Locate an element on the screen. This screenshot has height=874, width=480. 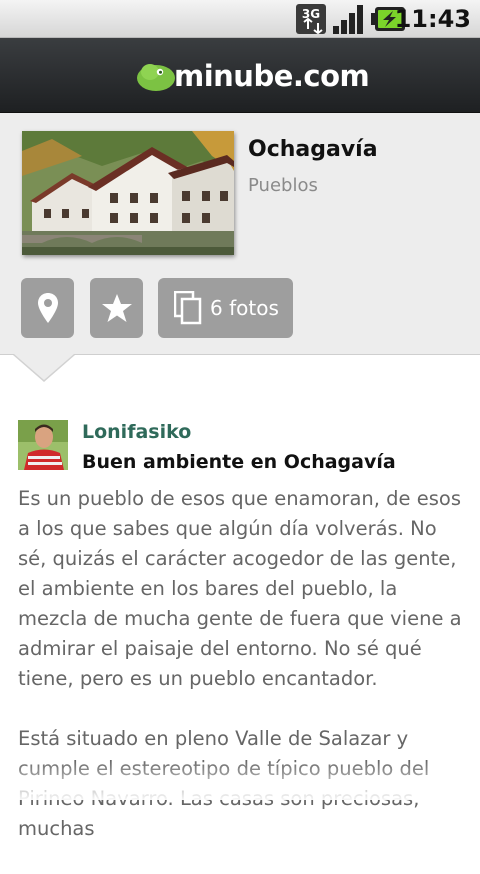
place-title: Ochagavía is located at coordinates (313, 149).